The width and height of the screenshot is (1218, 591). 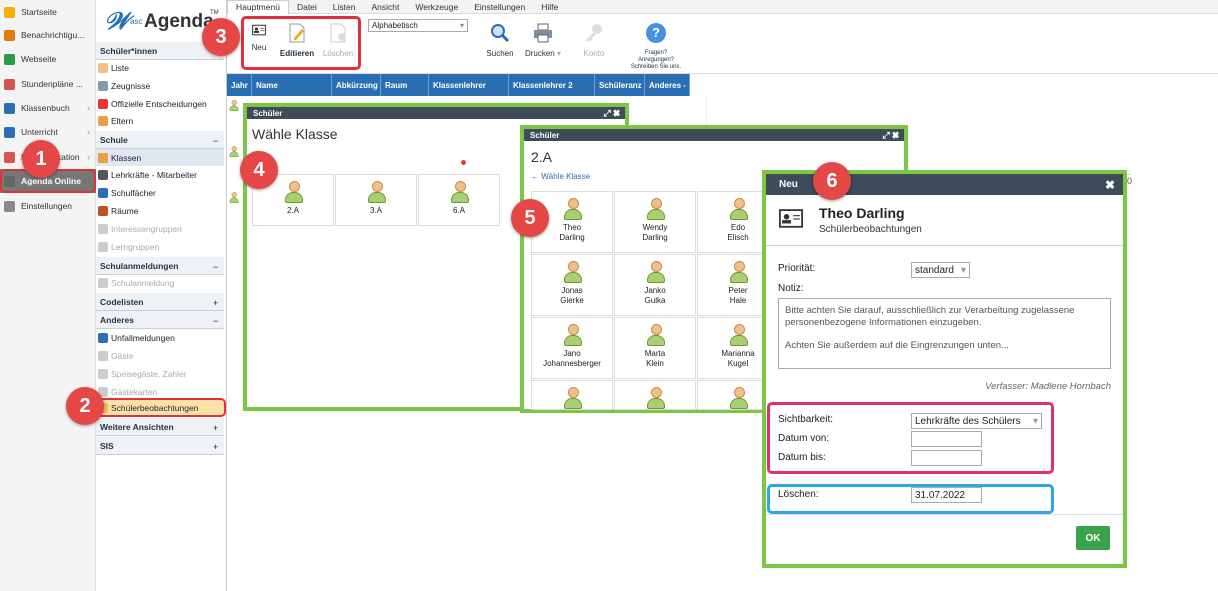 What do you see at coordinates (160, 302) in the screenshot?
I see `nav-section-header: Codelisten` at bounding box center [160, 302].